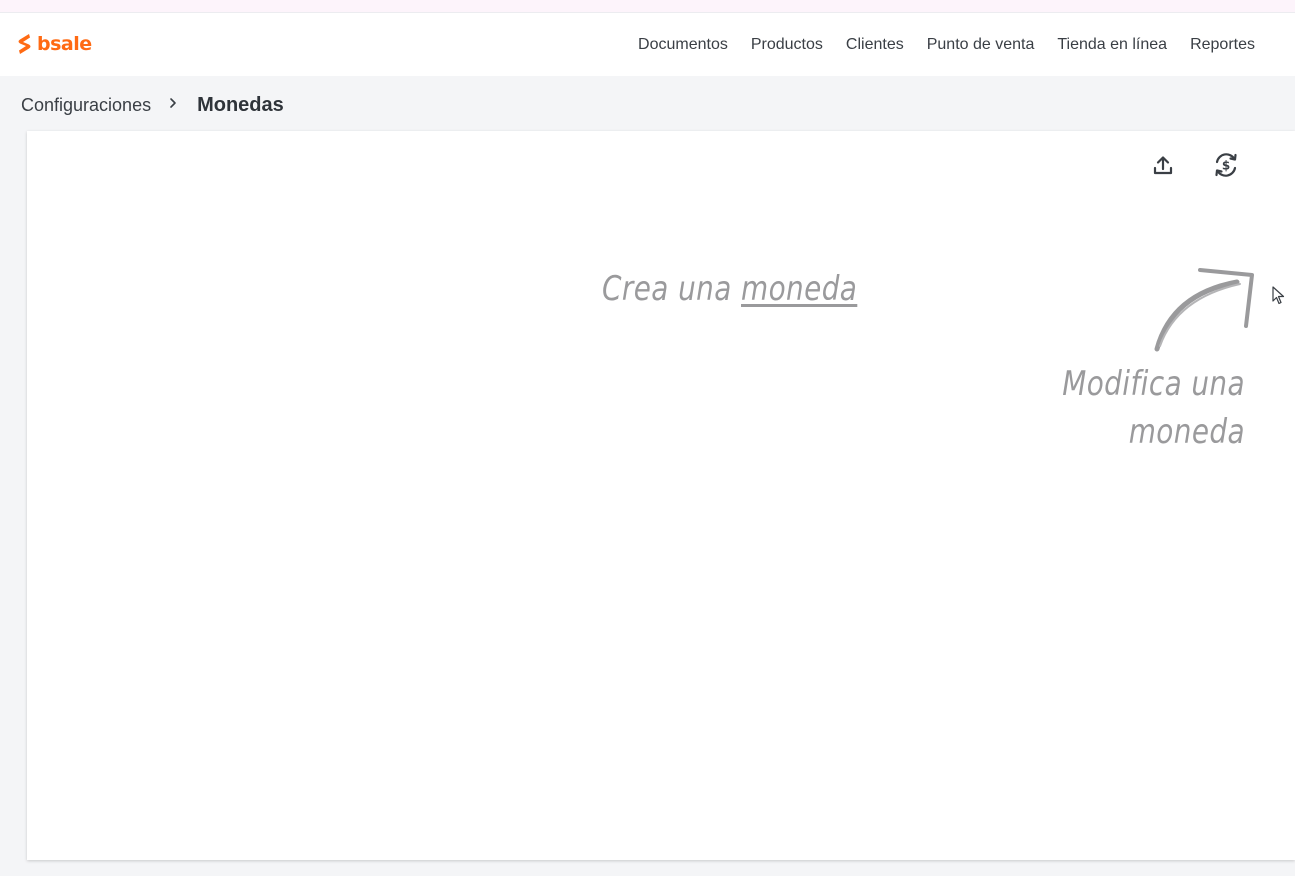 Image resolution: width=1295 pixels, height=876 pixels. I want to click on bsale-logo-icon, so click(24, 44).